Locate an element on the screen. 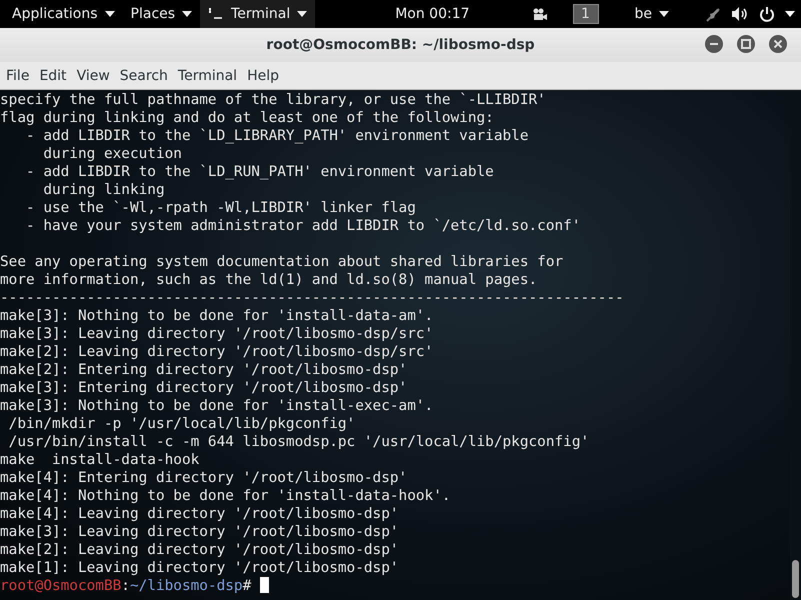  terminal-line: - use the `-Wl,-rpath -Wl,LIBDIR' linker flag is located at coordinates (220, 208).